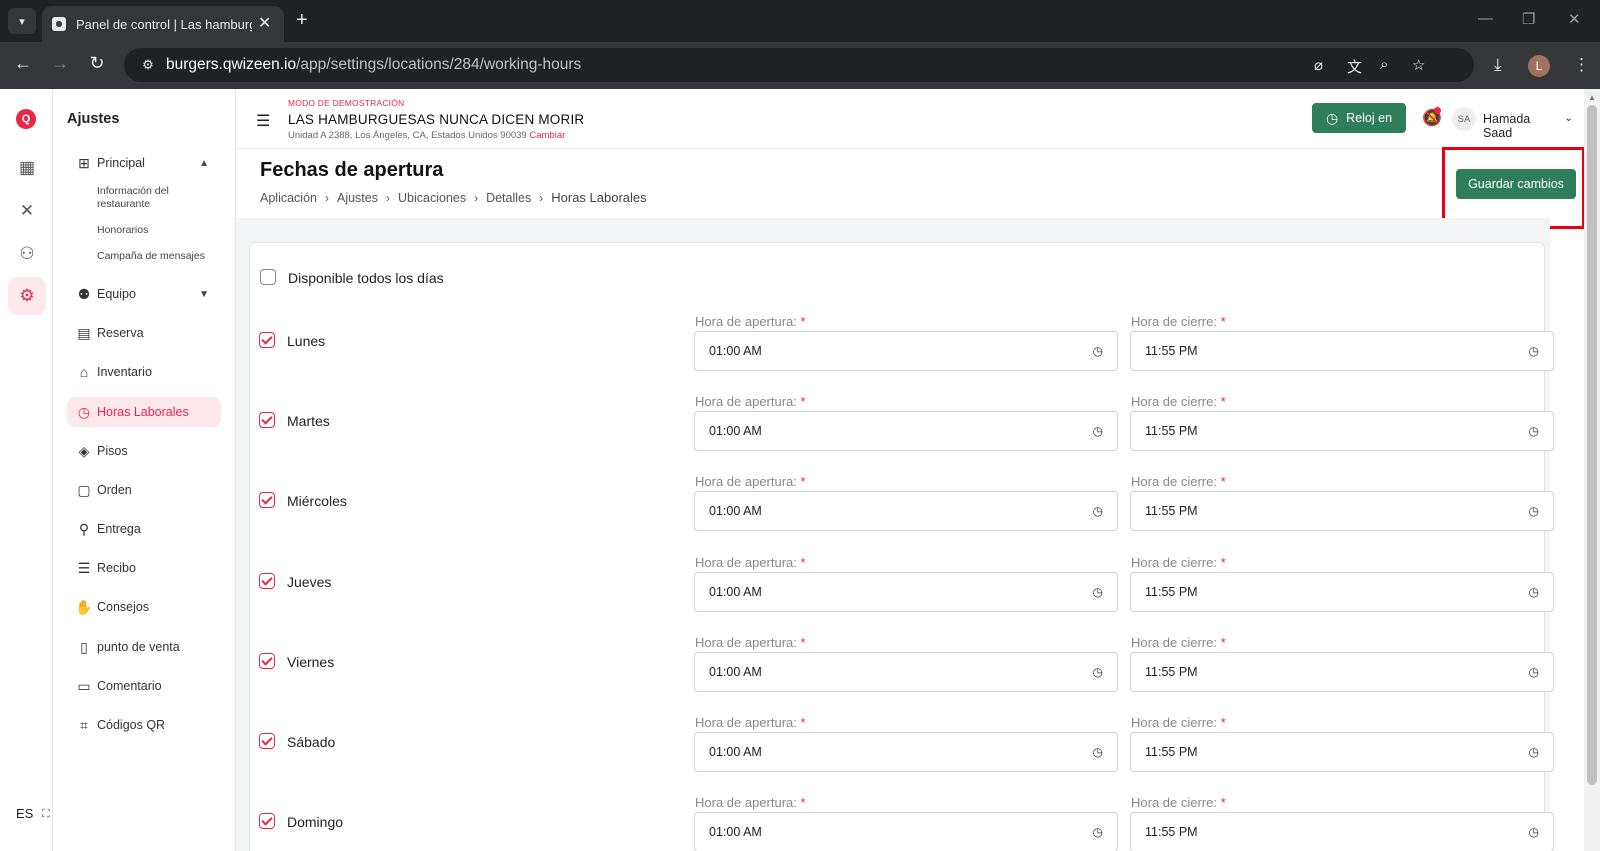 Image resolution: width=1600 pixels, height=851 pixels. What do you see at coordinates (547, 135) in the screenshot?
I see `change-location-link: Cambiar` at bounding box center [547, 135].